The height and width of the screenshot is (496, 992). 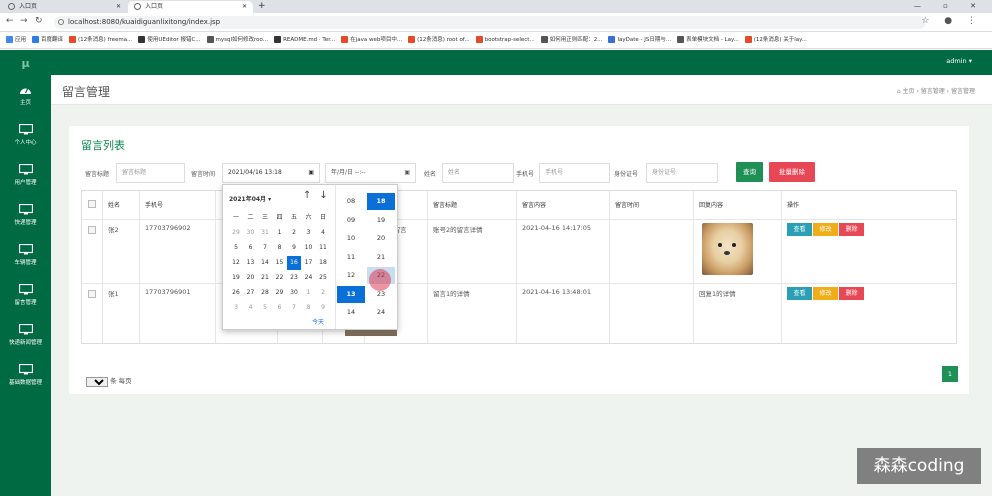 I want to click on hour-option: 11, so click(x=351, y=257).